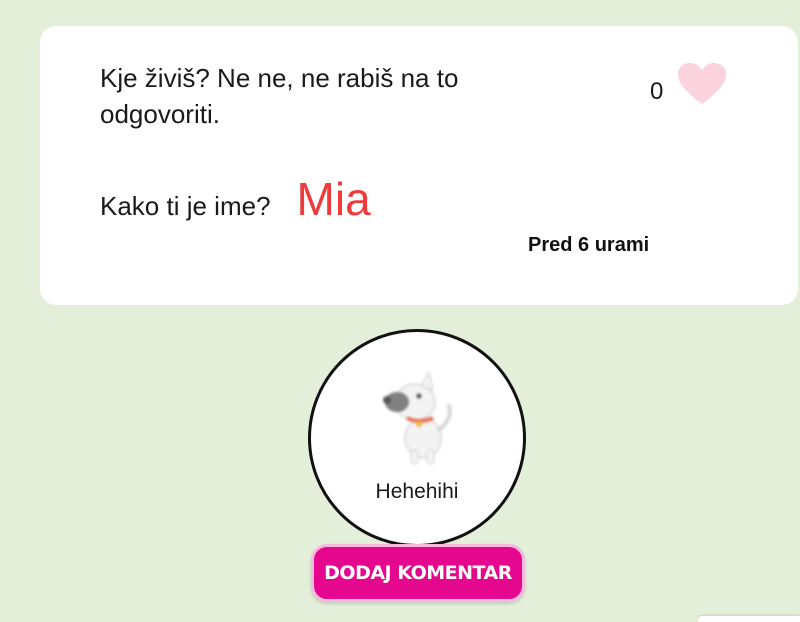  I want to click on profile-circle: Hehehihi, so click(417, 438).